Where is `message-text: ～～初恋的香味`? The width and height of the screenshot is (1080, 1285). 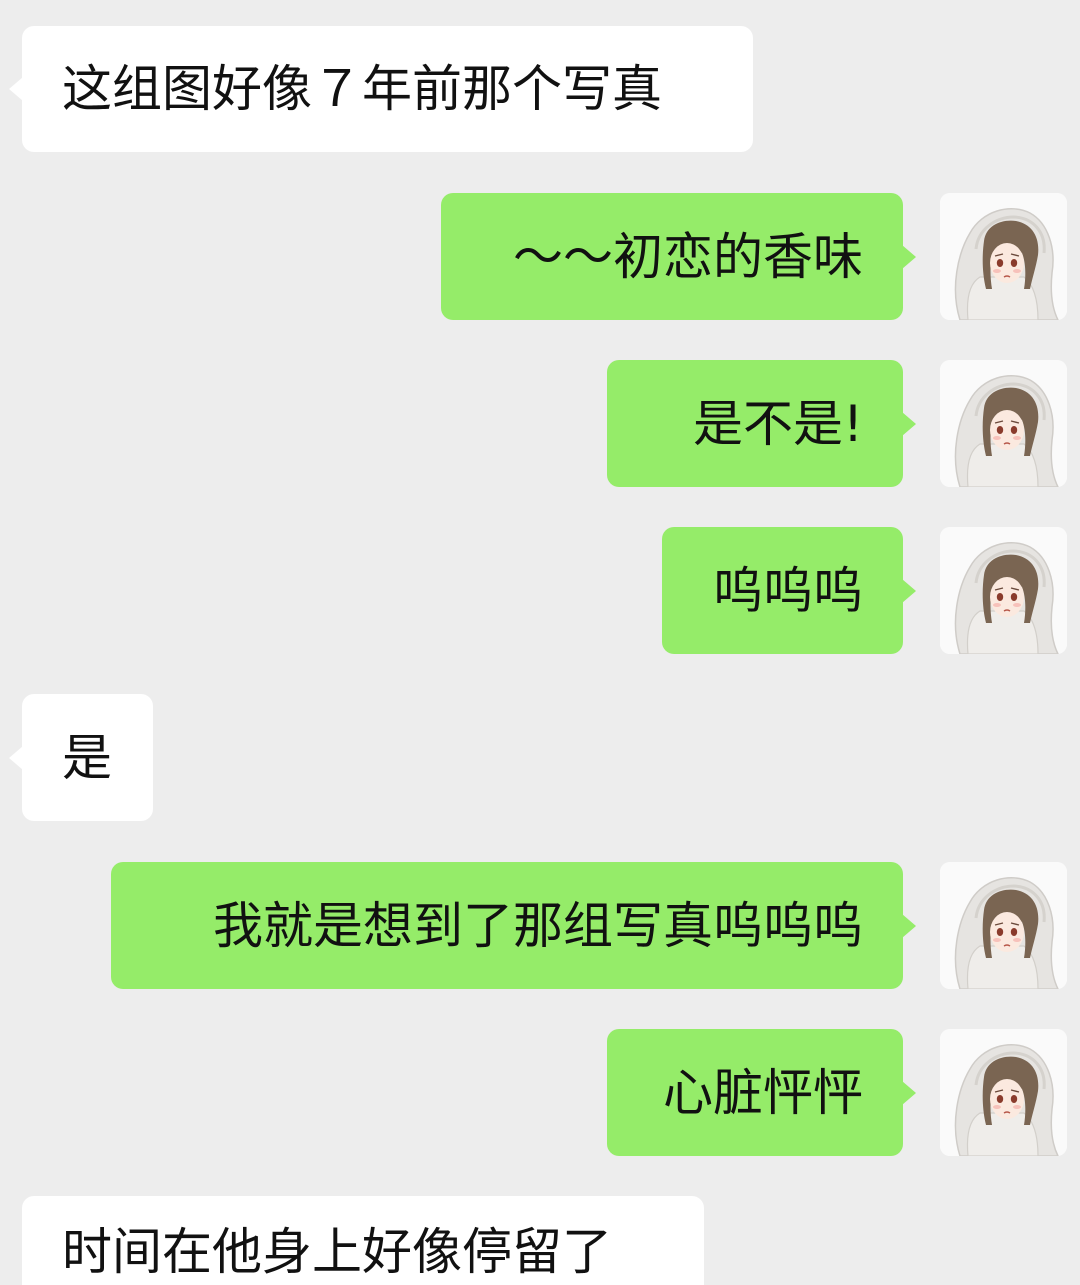 message-text: ～～初恋的香味 is located at coordinates (688, 256).